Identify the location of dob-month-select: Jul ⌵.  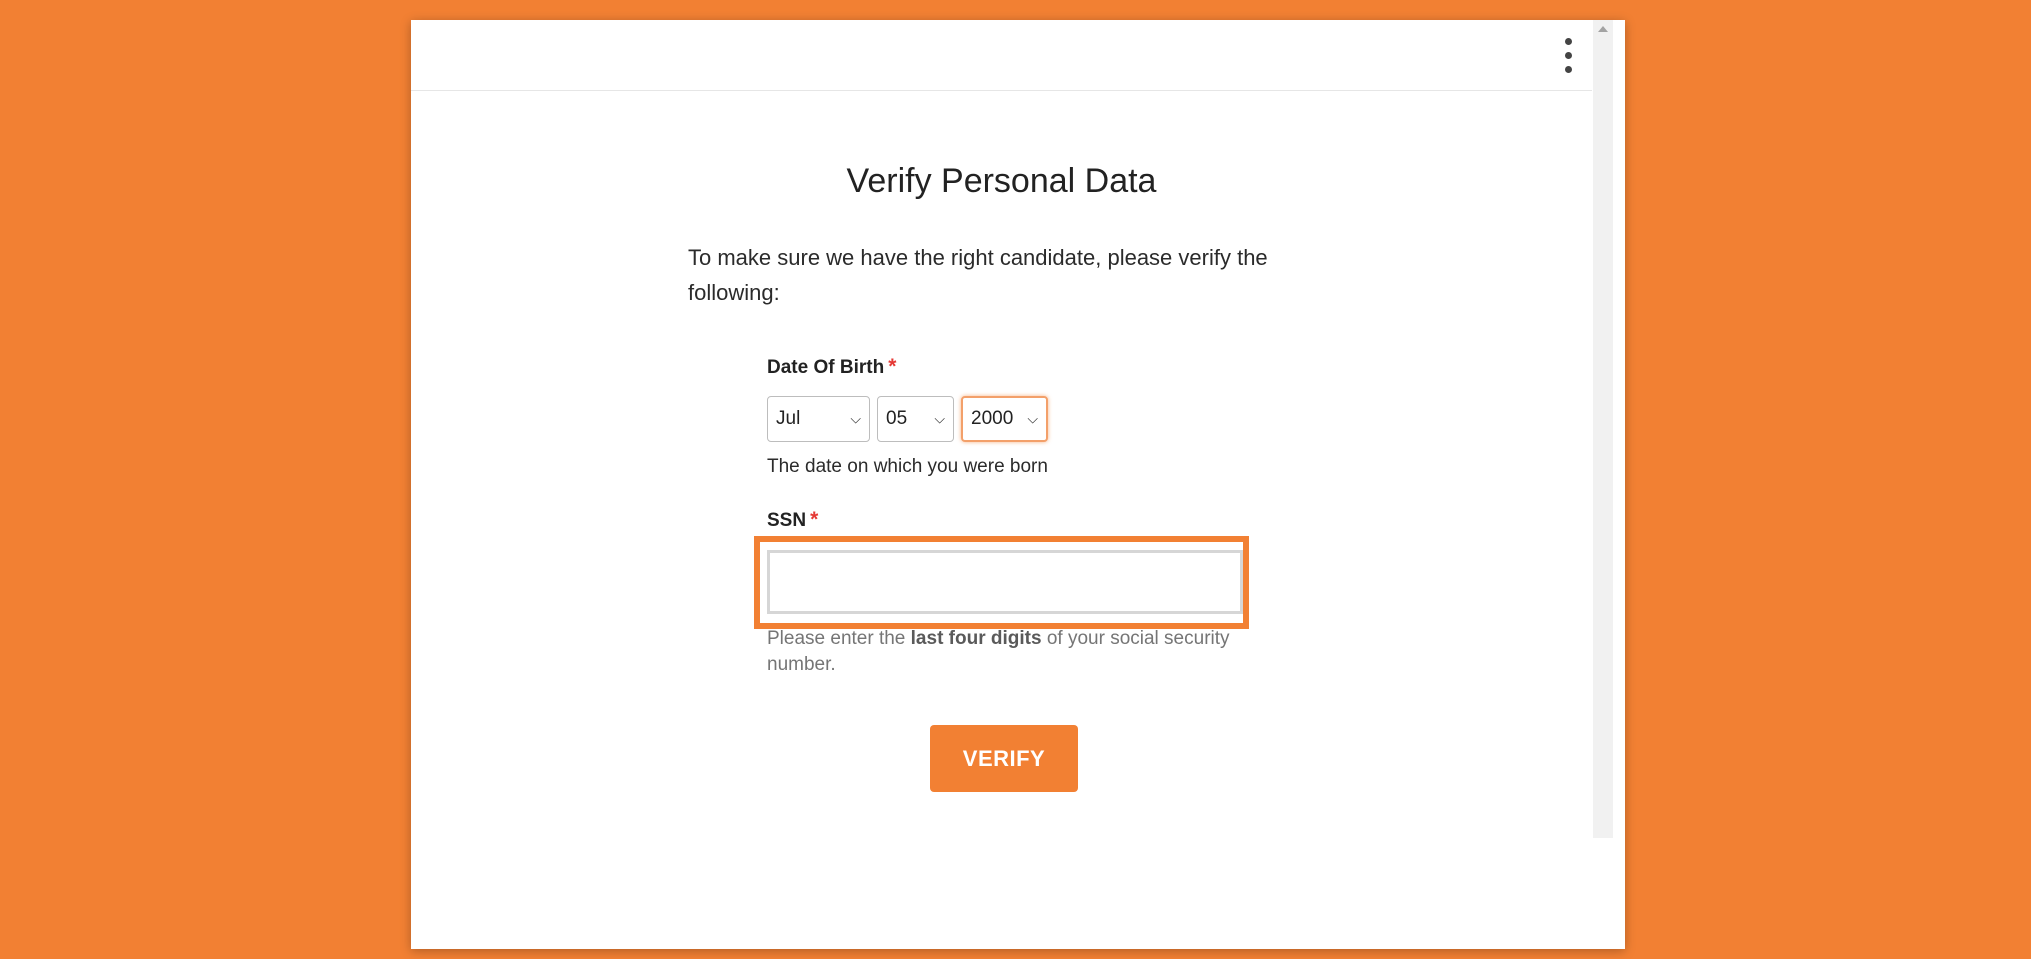
(818, 419).